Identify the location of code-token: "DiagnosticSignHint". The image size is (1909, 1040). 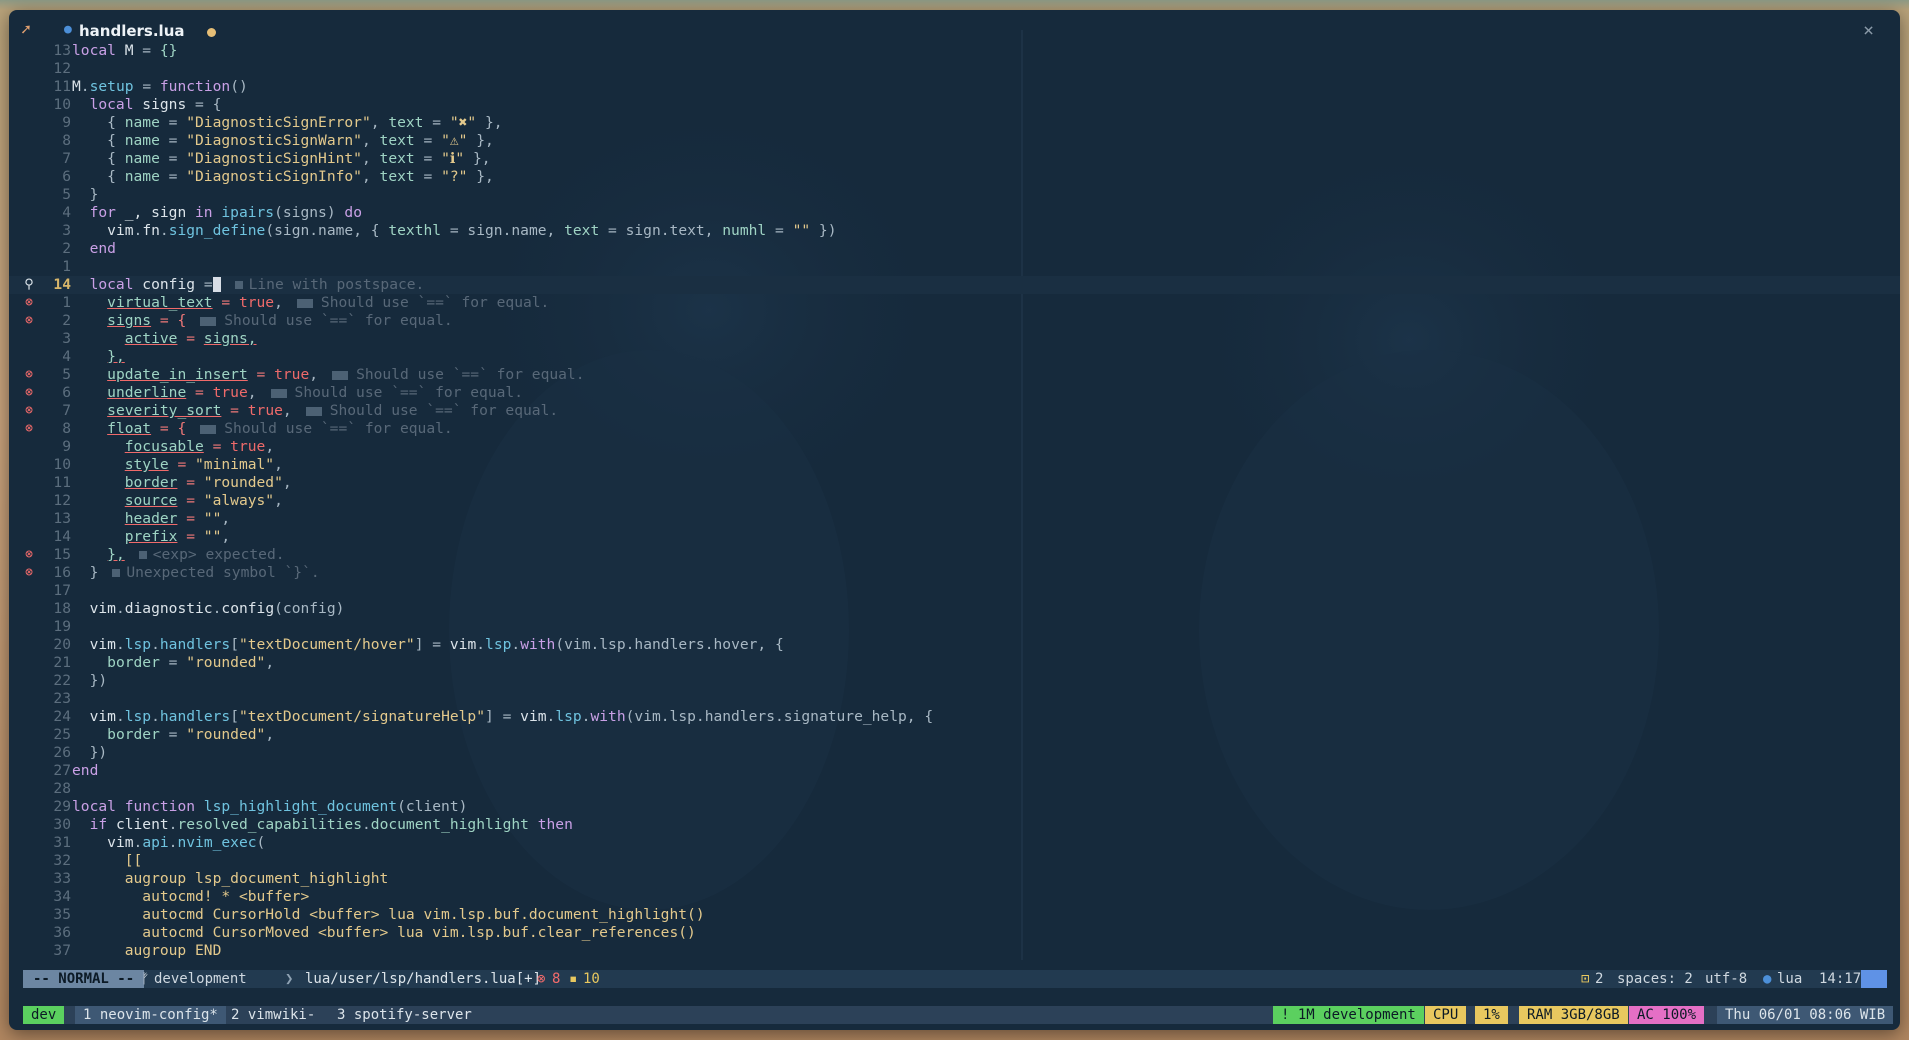
(274, 158).